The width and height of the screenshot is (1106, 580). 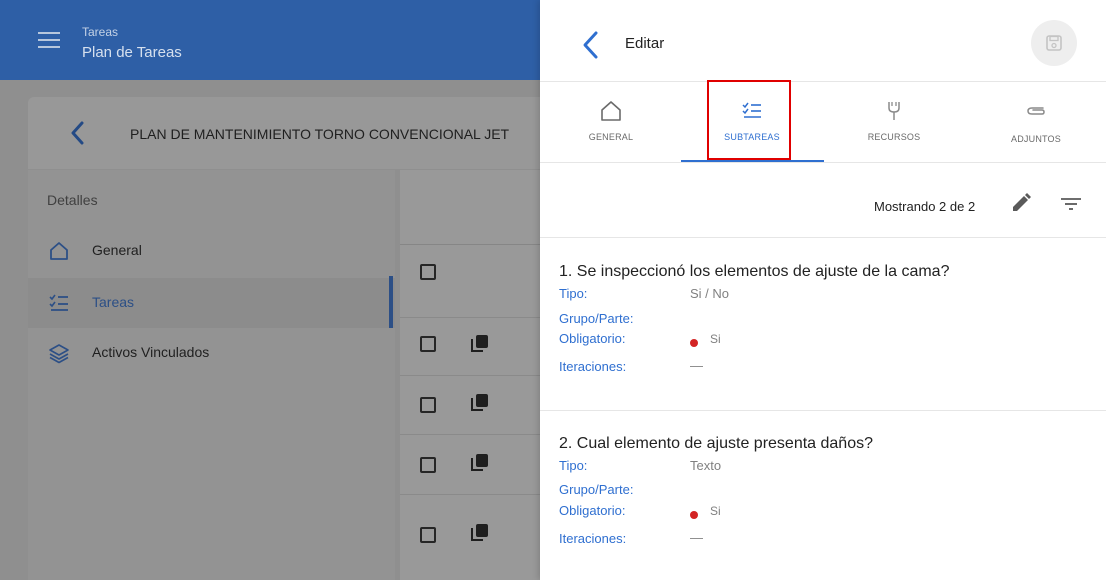 I want to click on field-value-tipo: Si / No, so click(x=710, y=293).